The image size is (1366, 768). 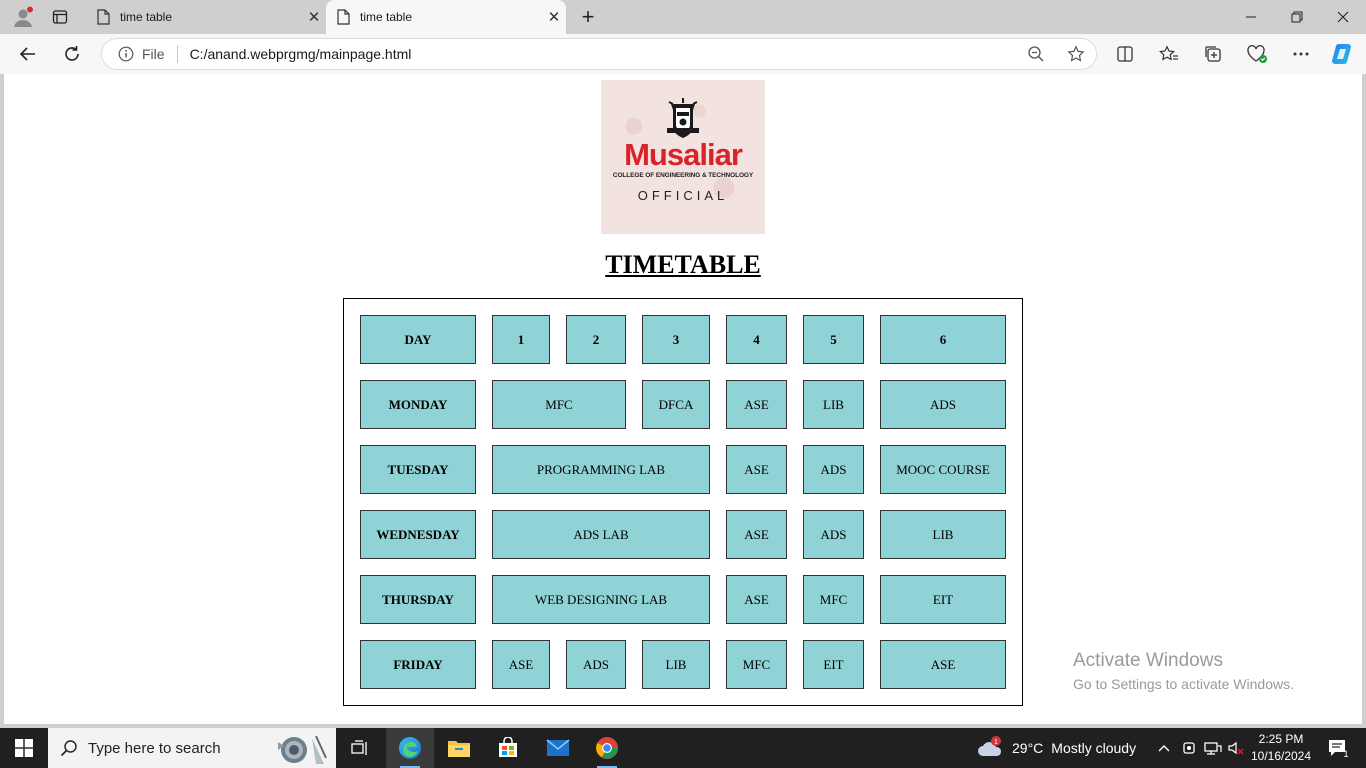 What do you see at coordinates (943, 339) in the screenshot?
I see `header-cell-period-6: 6` at bounding box center [943, 339].